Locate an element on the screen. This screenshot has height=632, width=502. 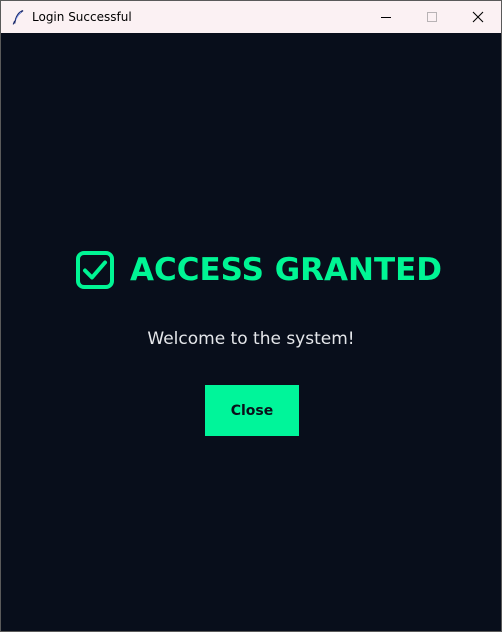
minimize-button is located at coordinates (386, 17).